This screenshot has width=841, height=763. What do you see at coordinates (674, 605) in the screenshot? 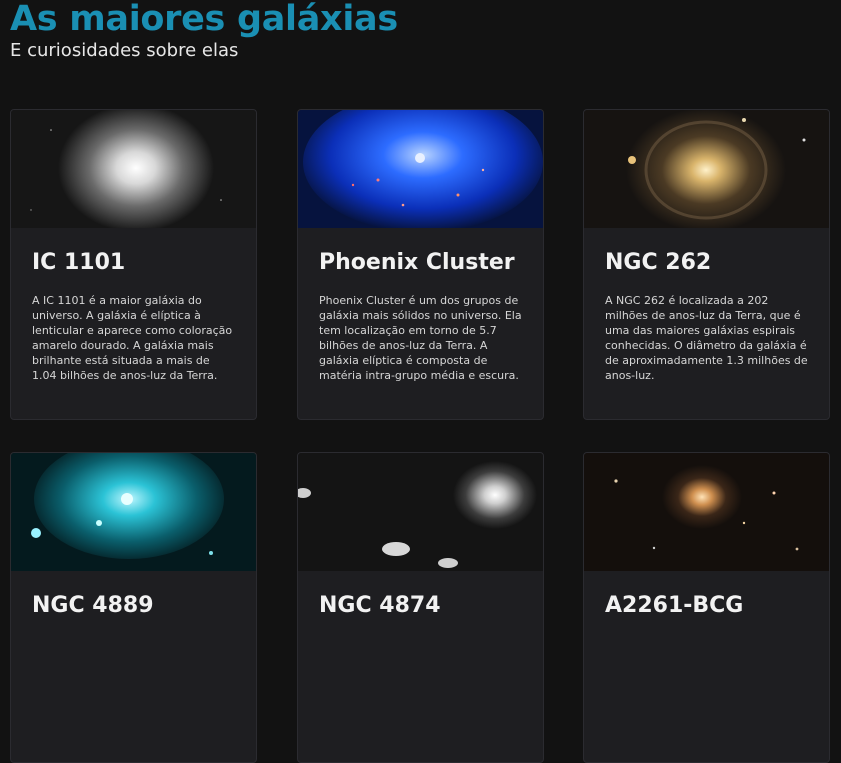
I see `card-title: A2261-BCG` at bounding box center [674, 605].